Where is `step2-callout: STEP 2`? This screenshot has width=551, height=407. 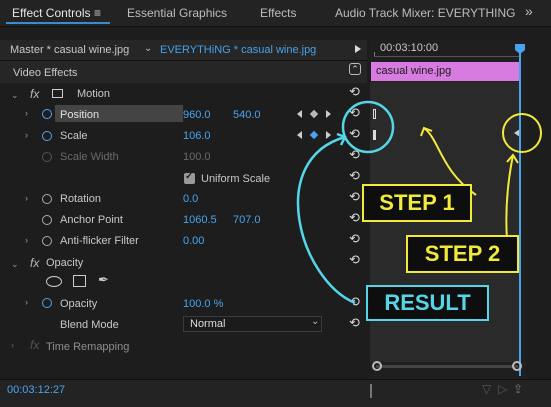
step2-callout: STEP 2 is located at coordinates (462, 254).